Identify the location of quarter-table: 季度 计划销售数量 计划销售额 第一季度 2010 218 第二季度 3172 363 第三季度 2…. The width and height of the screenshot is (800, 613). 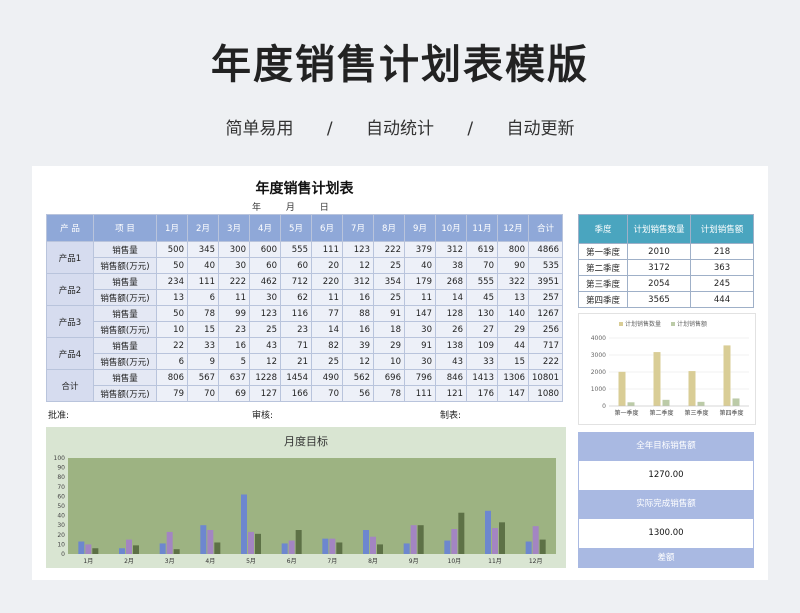
(666, 261).